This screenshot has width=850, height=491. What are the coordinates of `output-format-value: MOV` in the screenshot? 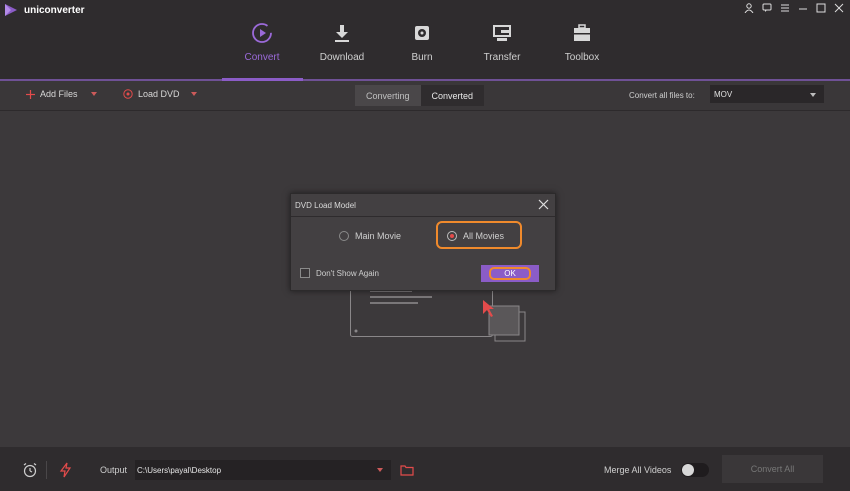 It's located at (723, 94).